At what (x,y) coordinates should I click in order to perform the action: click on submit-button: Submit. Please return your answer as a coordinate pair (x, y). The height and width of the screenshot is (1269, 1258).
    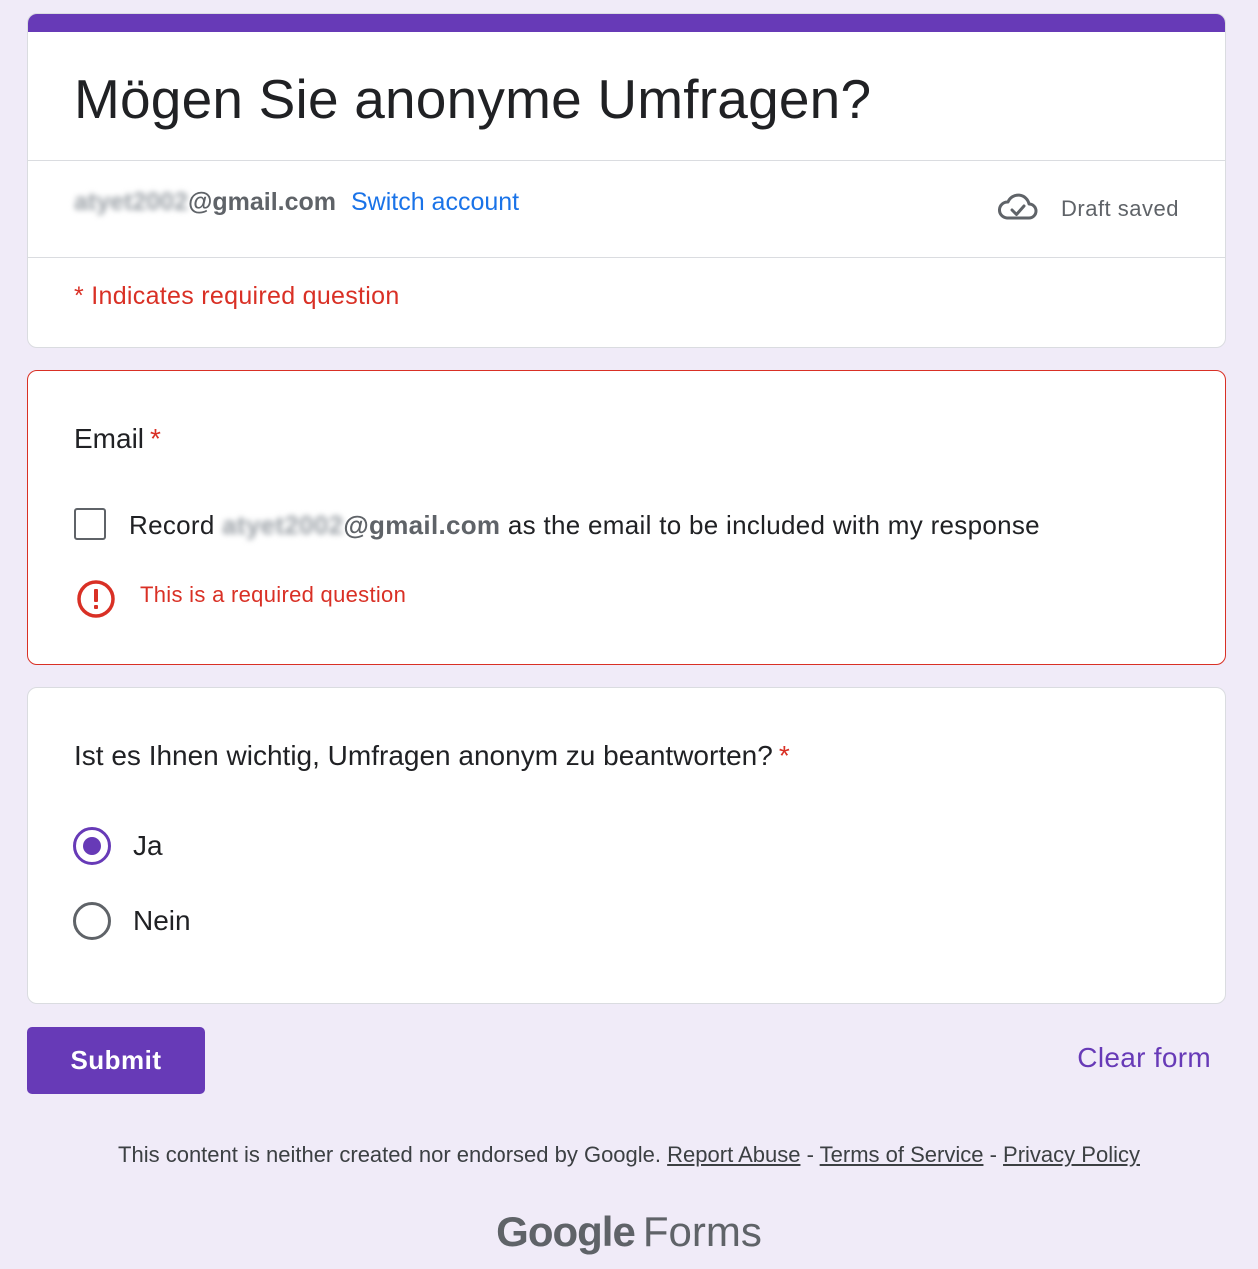
    Looking at the image, I should click on (116, 1060).